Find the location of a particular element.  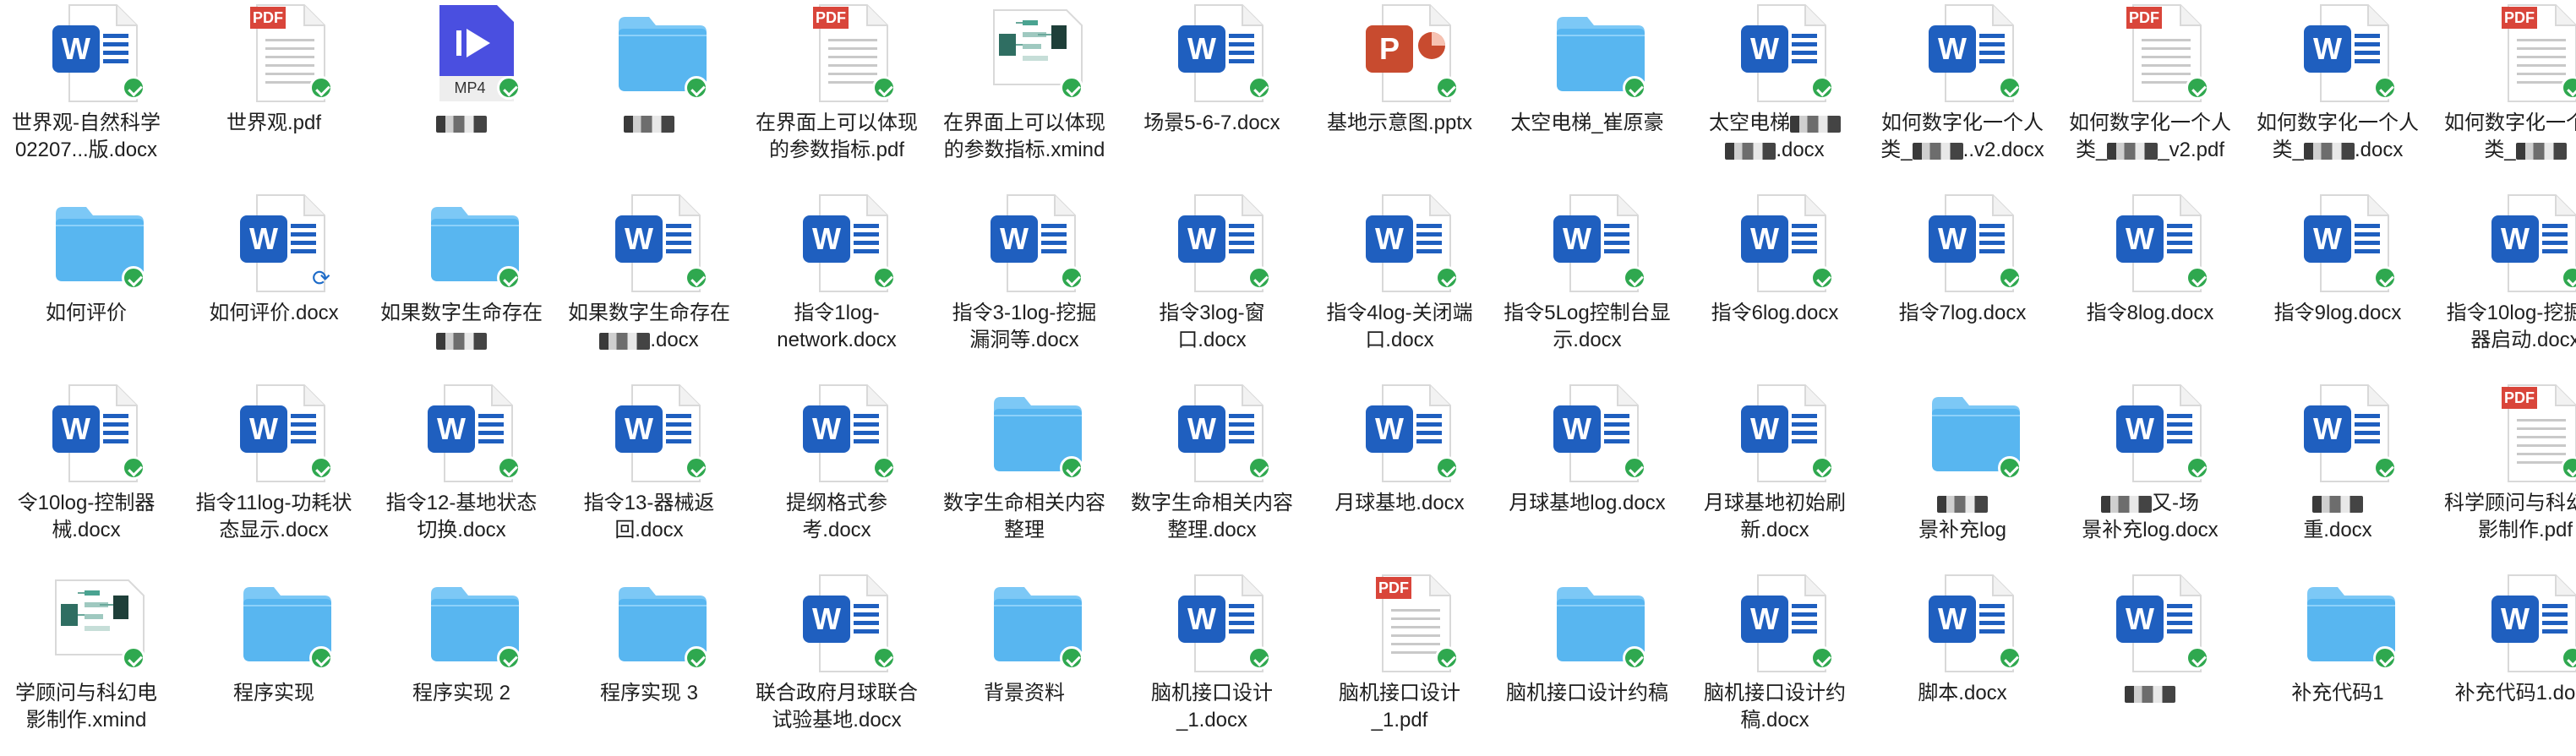

file-item: W 指令1log- network.docx is located at coordinates (837, 283).